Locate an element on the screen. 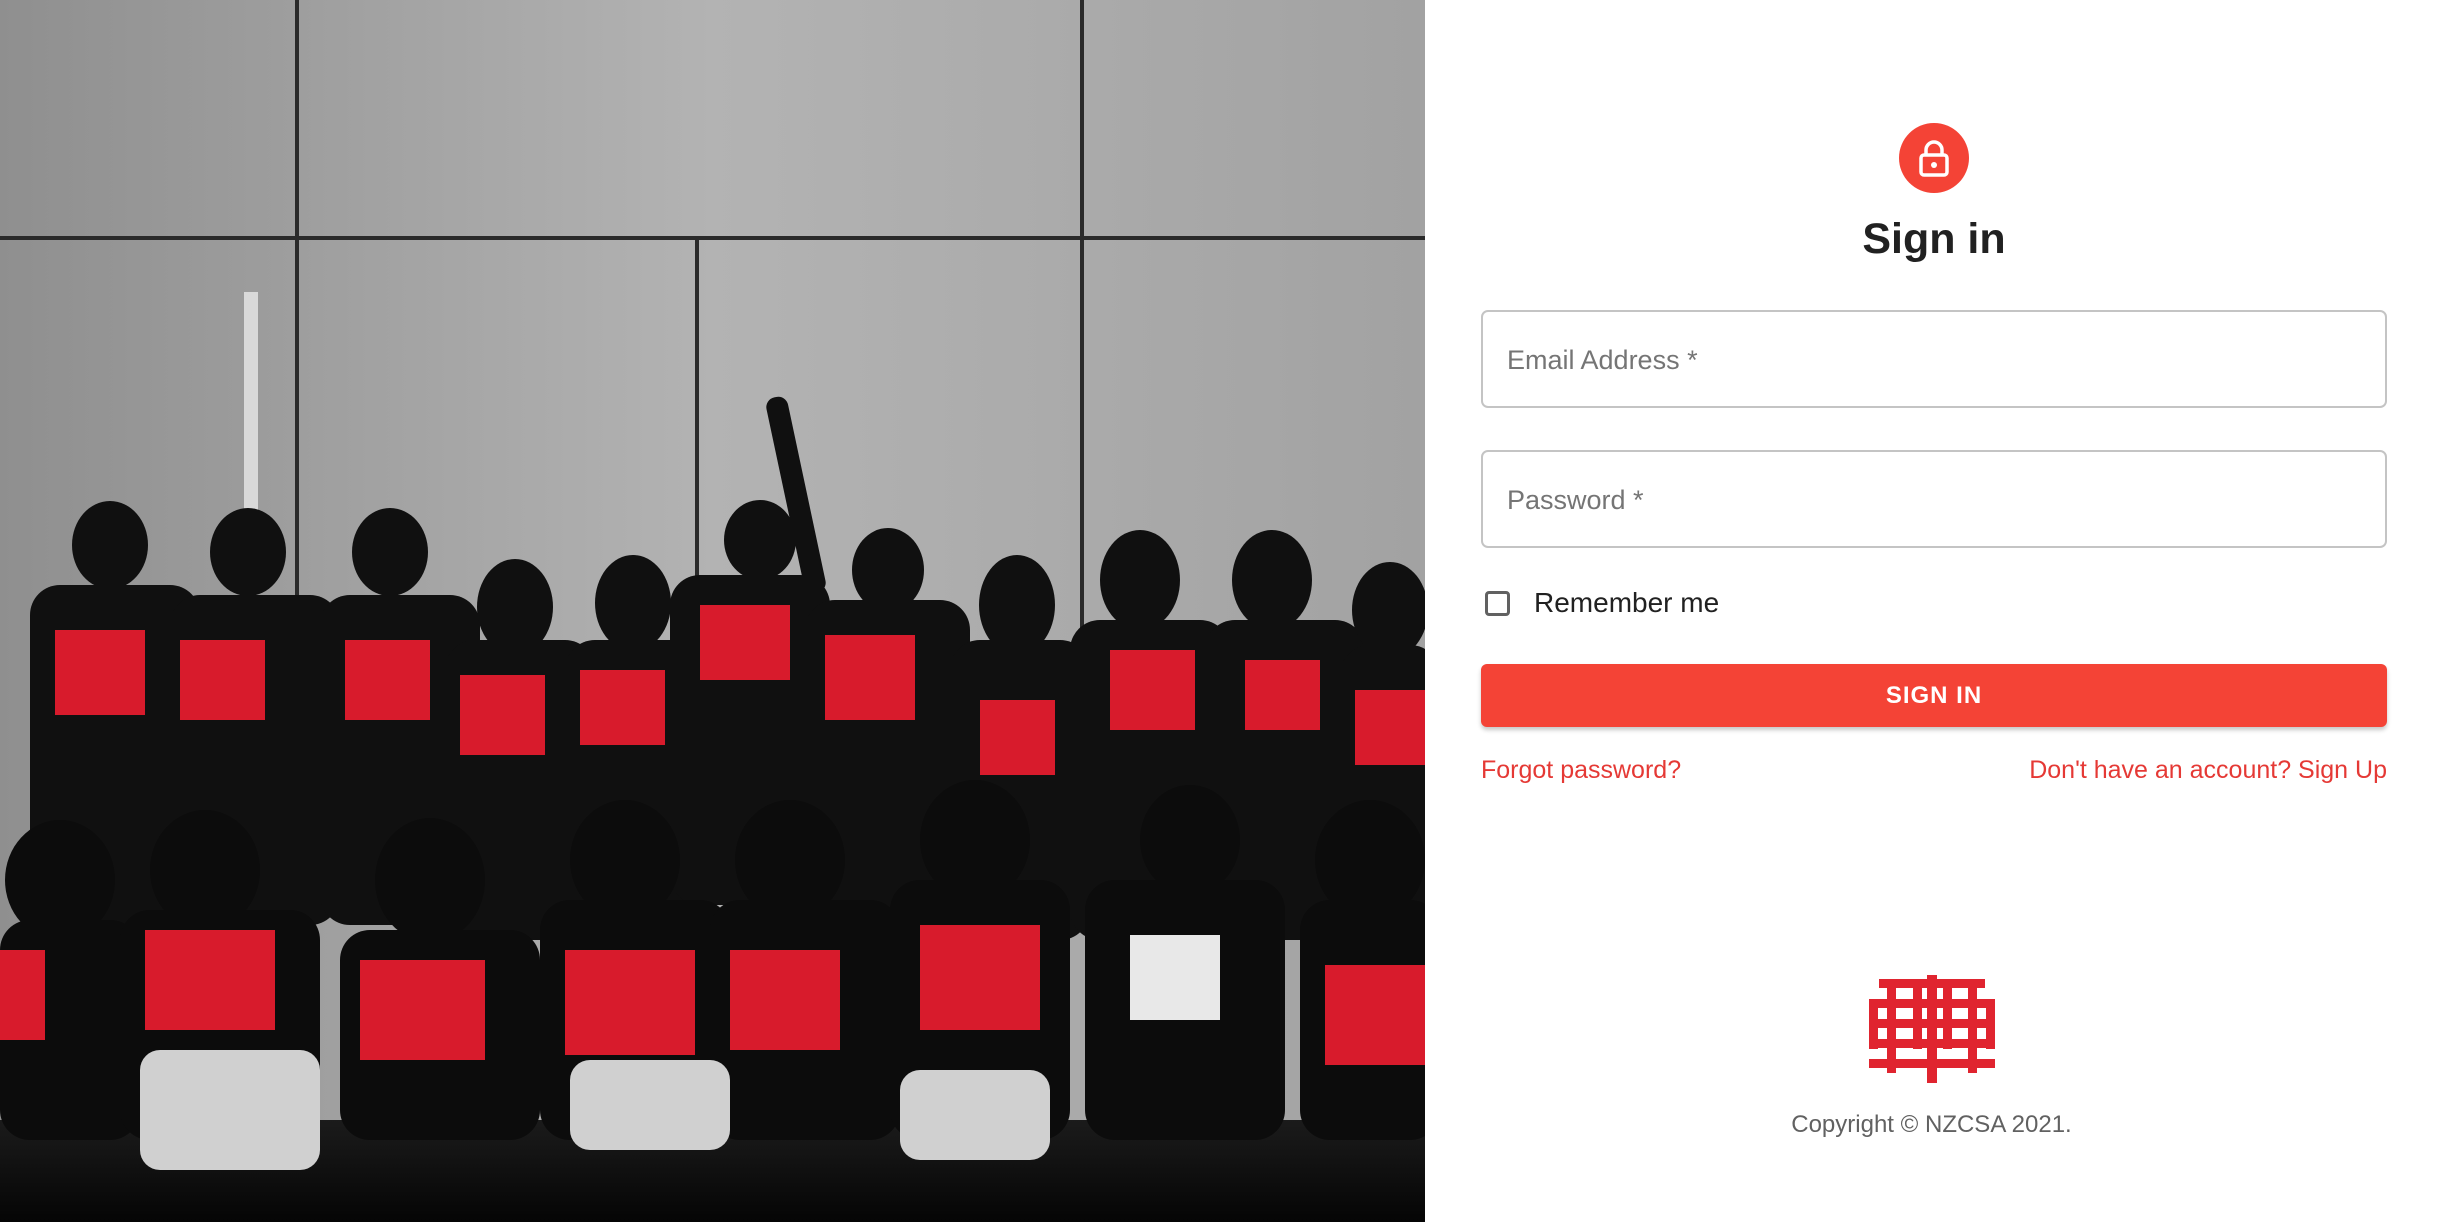 Image resolution: width=2438 pixels, height=1222 pixels. lock-icon is located at coordinates (1934, 158).